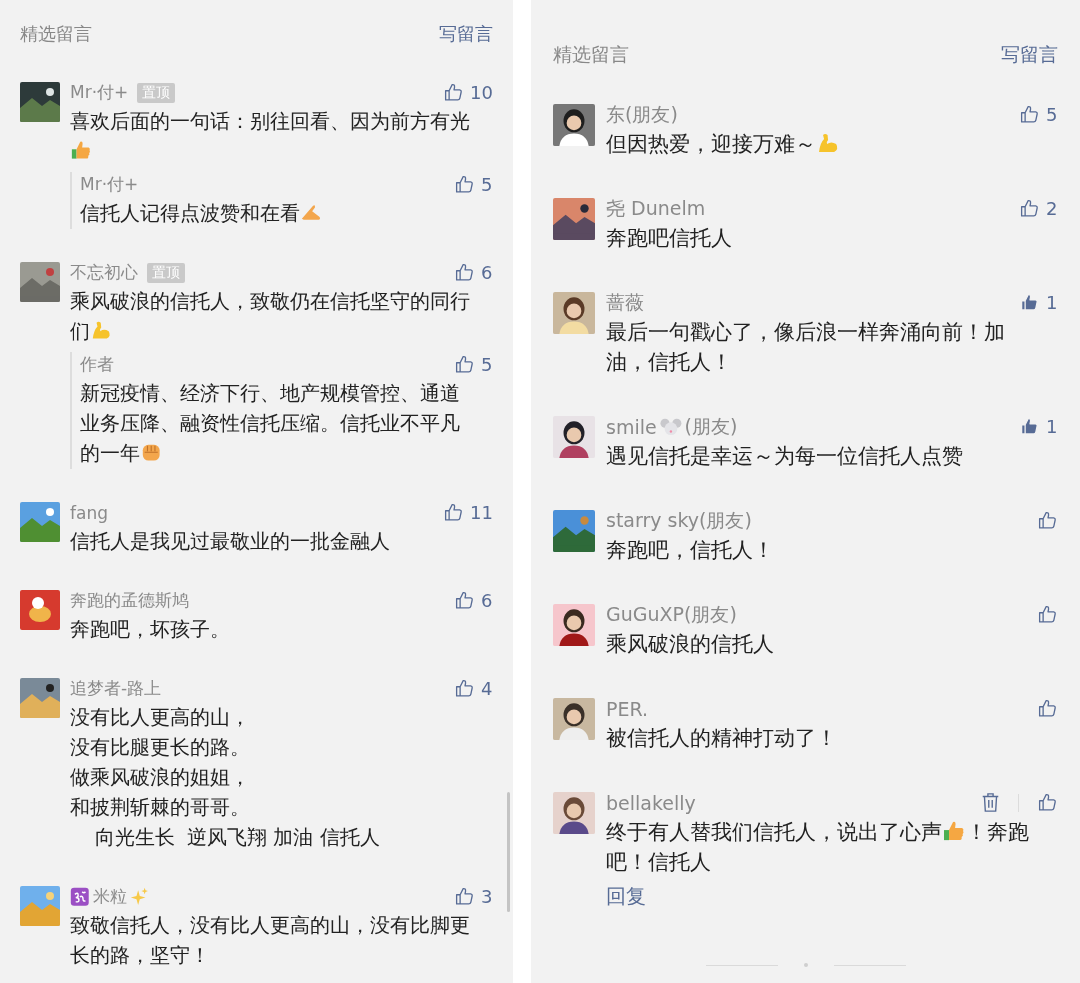 Image resolution: width=1080 pixels, height=983 pixels. Describe the element at coordinates (109, 896) in the screenshot. I see `user-name: 米粒` at that location.